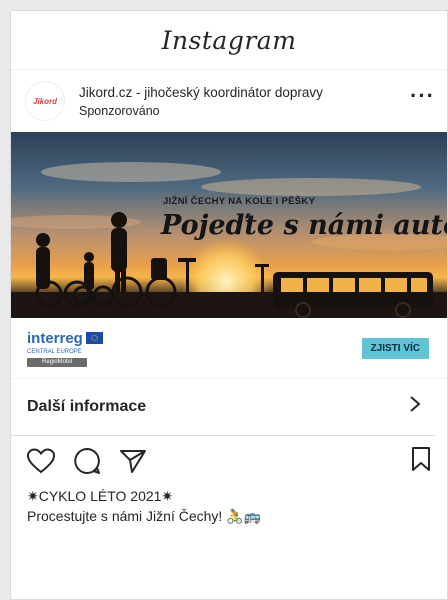  Describe the element at coordinates (94, 338) in the screenshot. I see `eu-flag-icon` at that location.